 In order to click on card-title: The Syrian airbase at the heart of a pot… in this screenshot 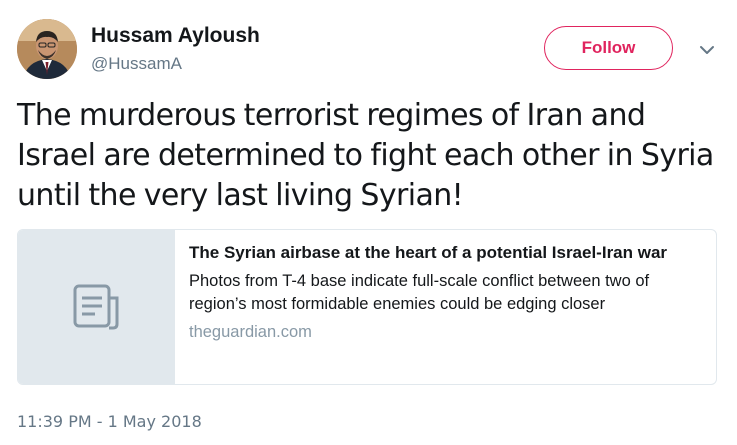, I will do `click(428, 252)`.